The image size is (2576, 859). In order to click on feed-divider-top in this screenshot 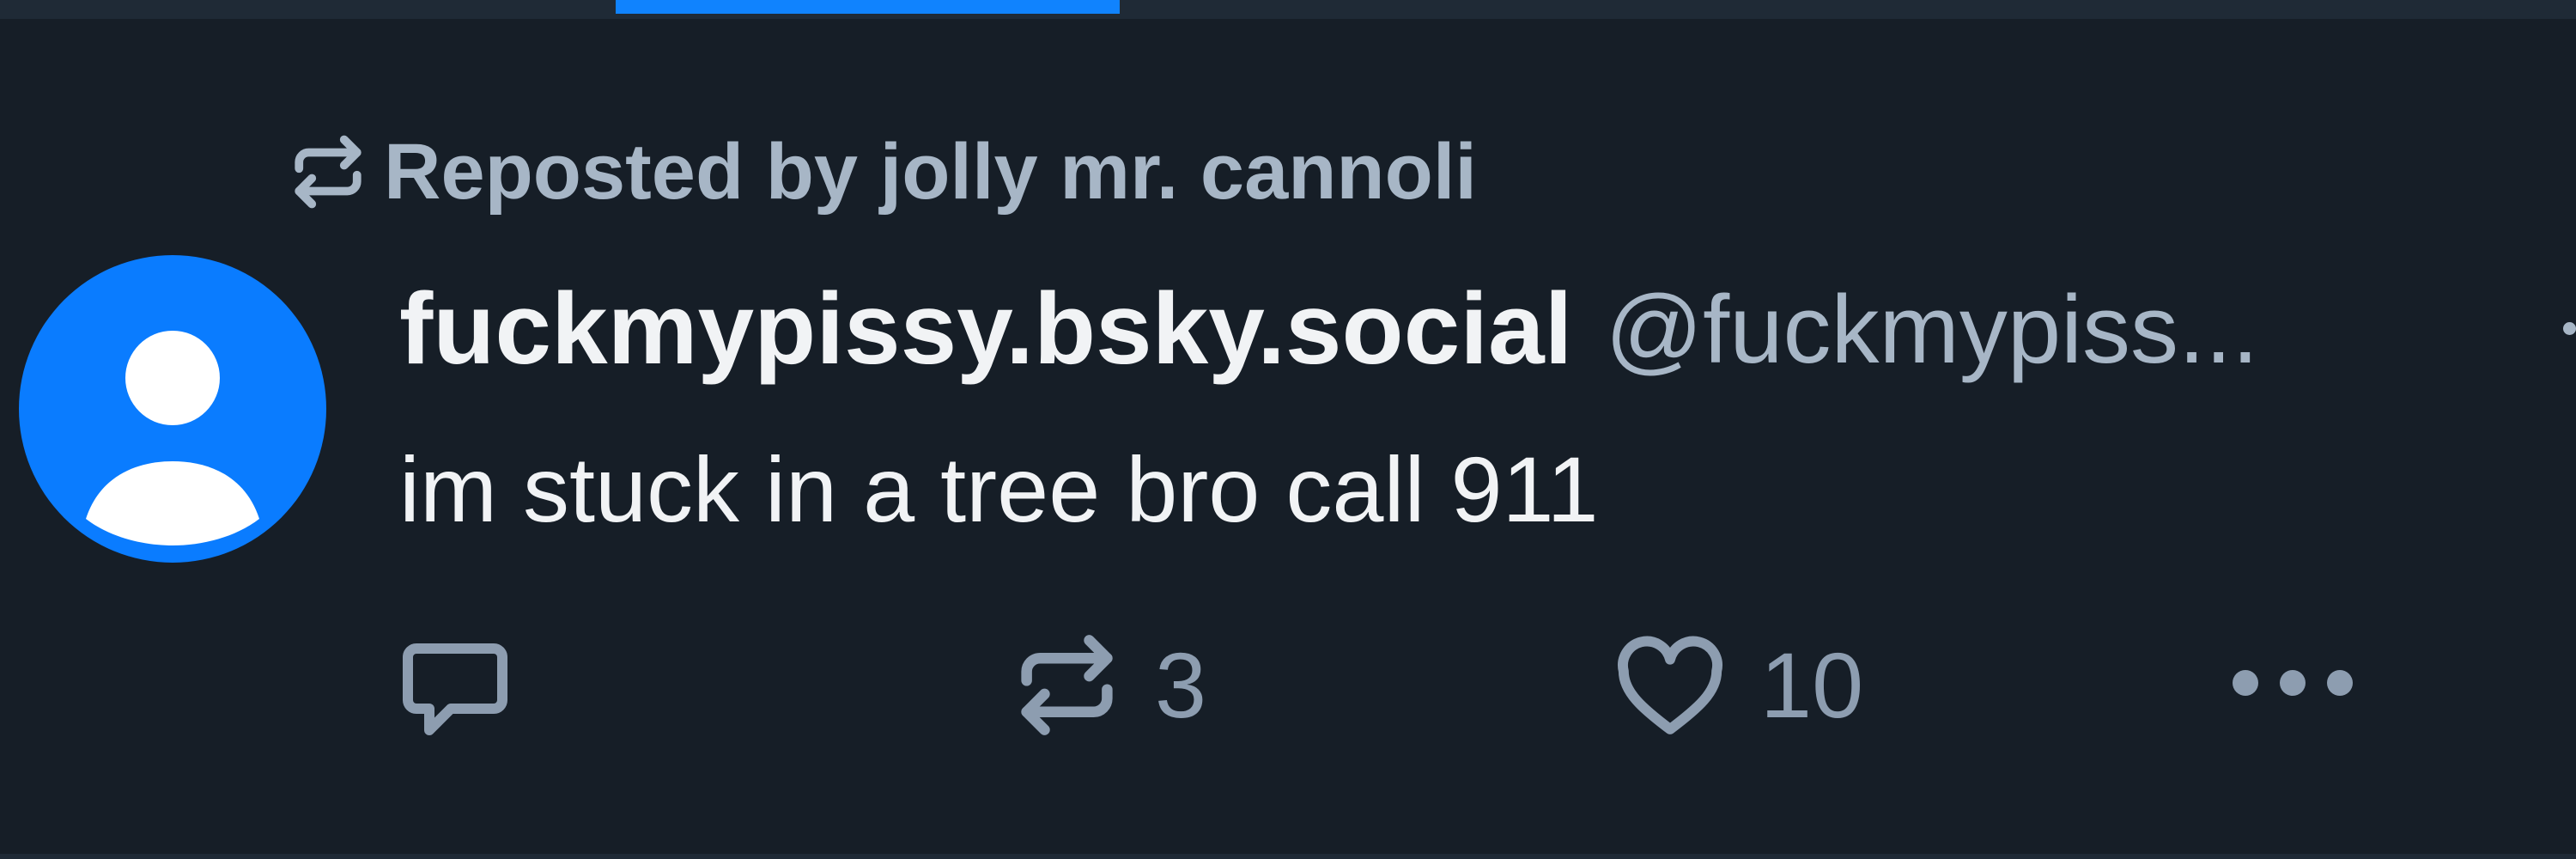, I will do `click(1288, 9)`.